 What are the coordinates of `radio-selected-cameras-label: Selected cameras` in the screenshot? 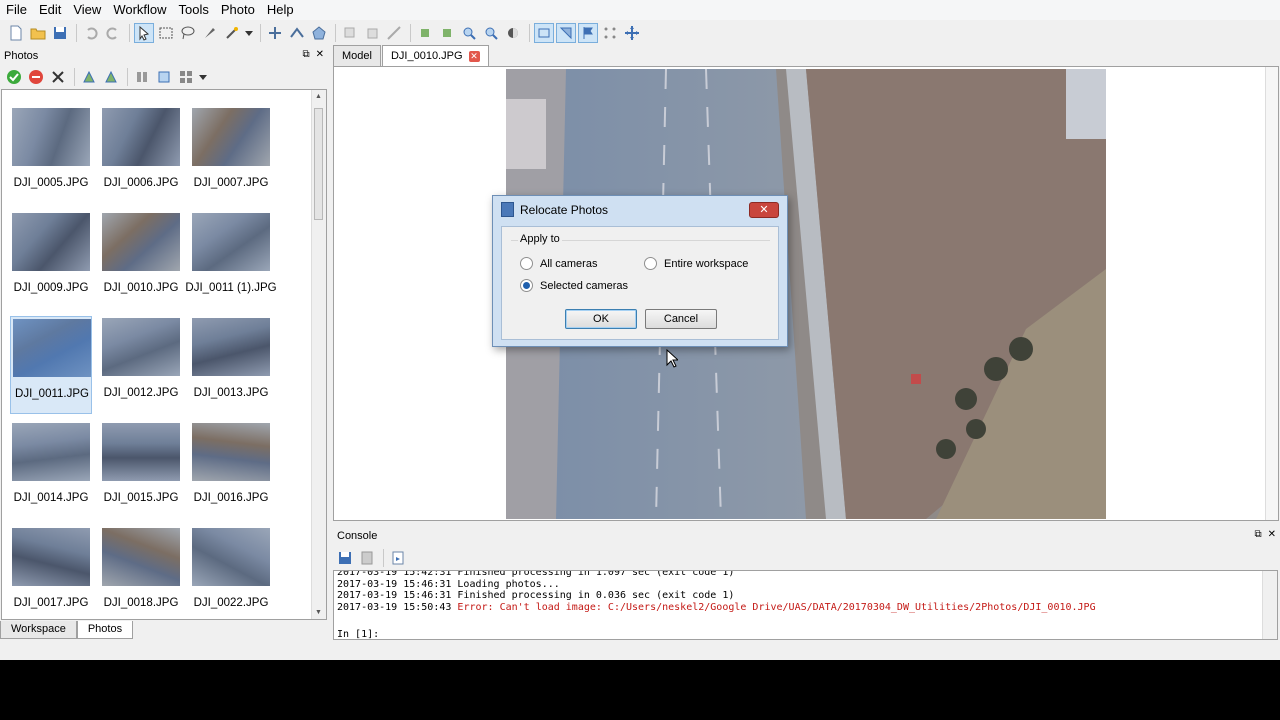 It's located at (584, 285).